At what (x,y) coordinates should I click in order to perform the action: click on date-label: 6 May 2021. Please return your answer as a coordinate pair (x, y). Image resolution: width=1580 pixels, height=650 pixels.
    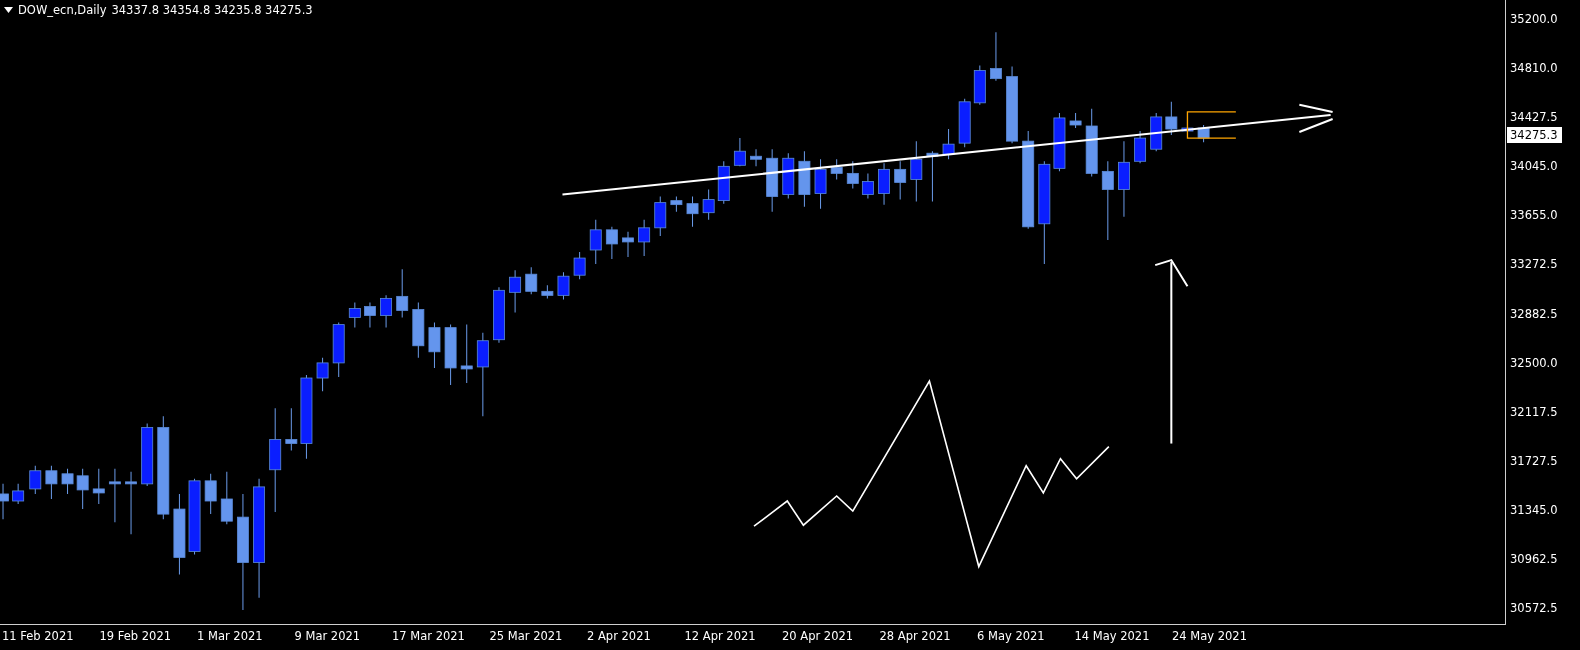
    Looking at the image, I should click on (1011, 637).